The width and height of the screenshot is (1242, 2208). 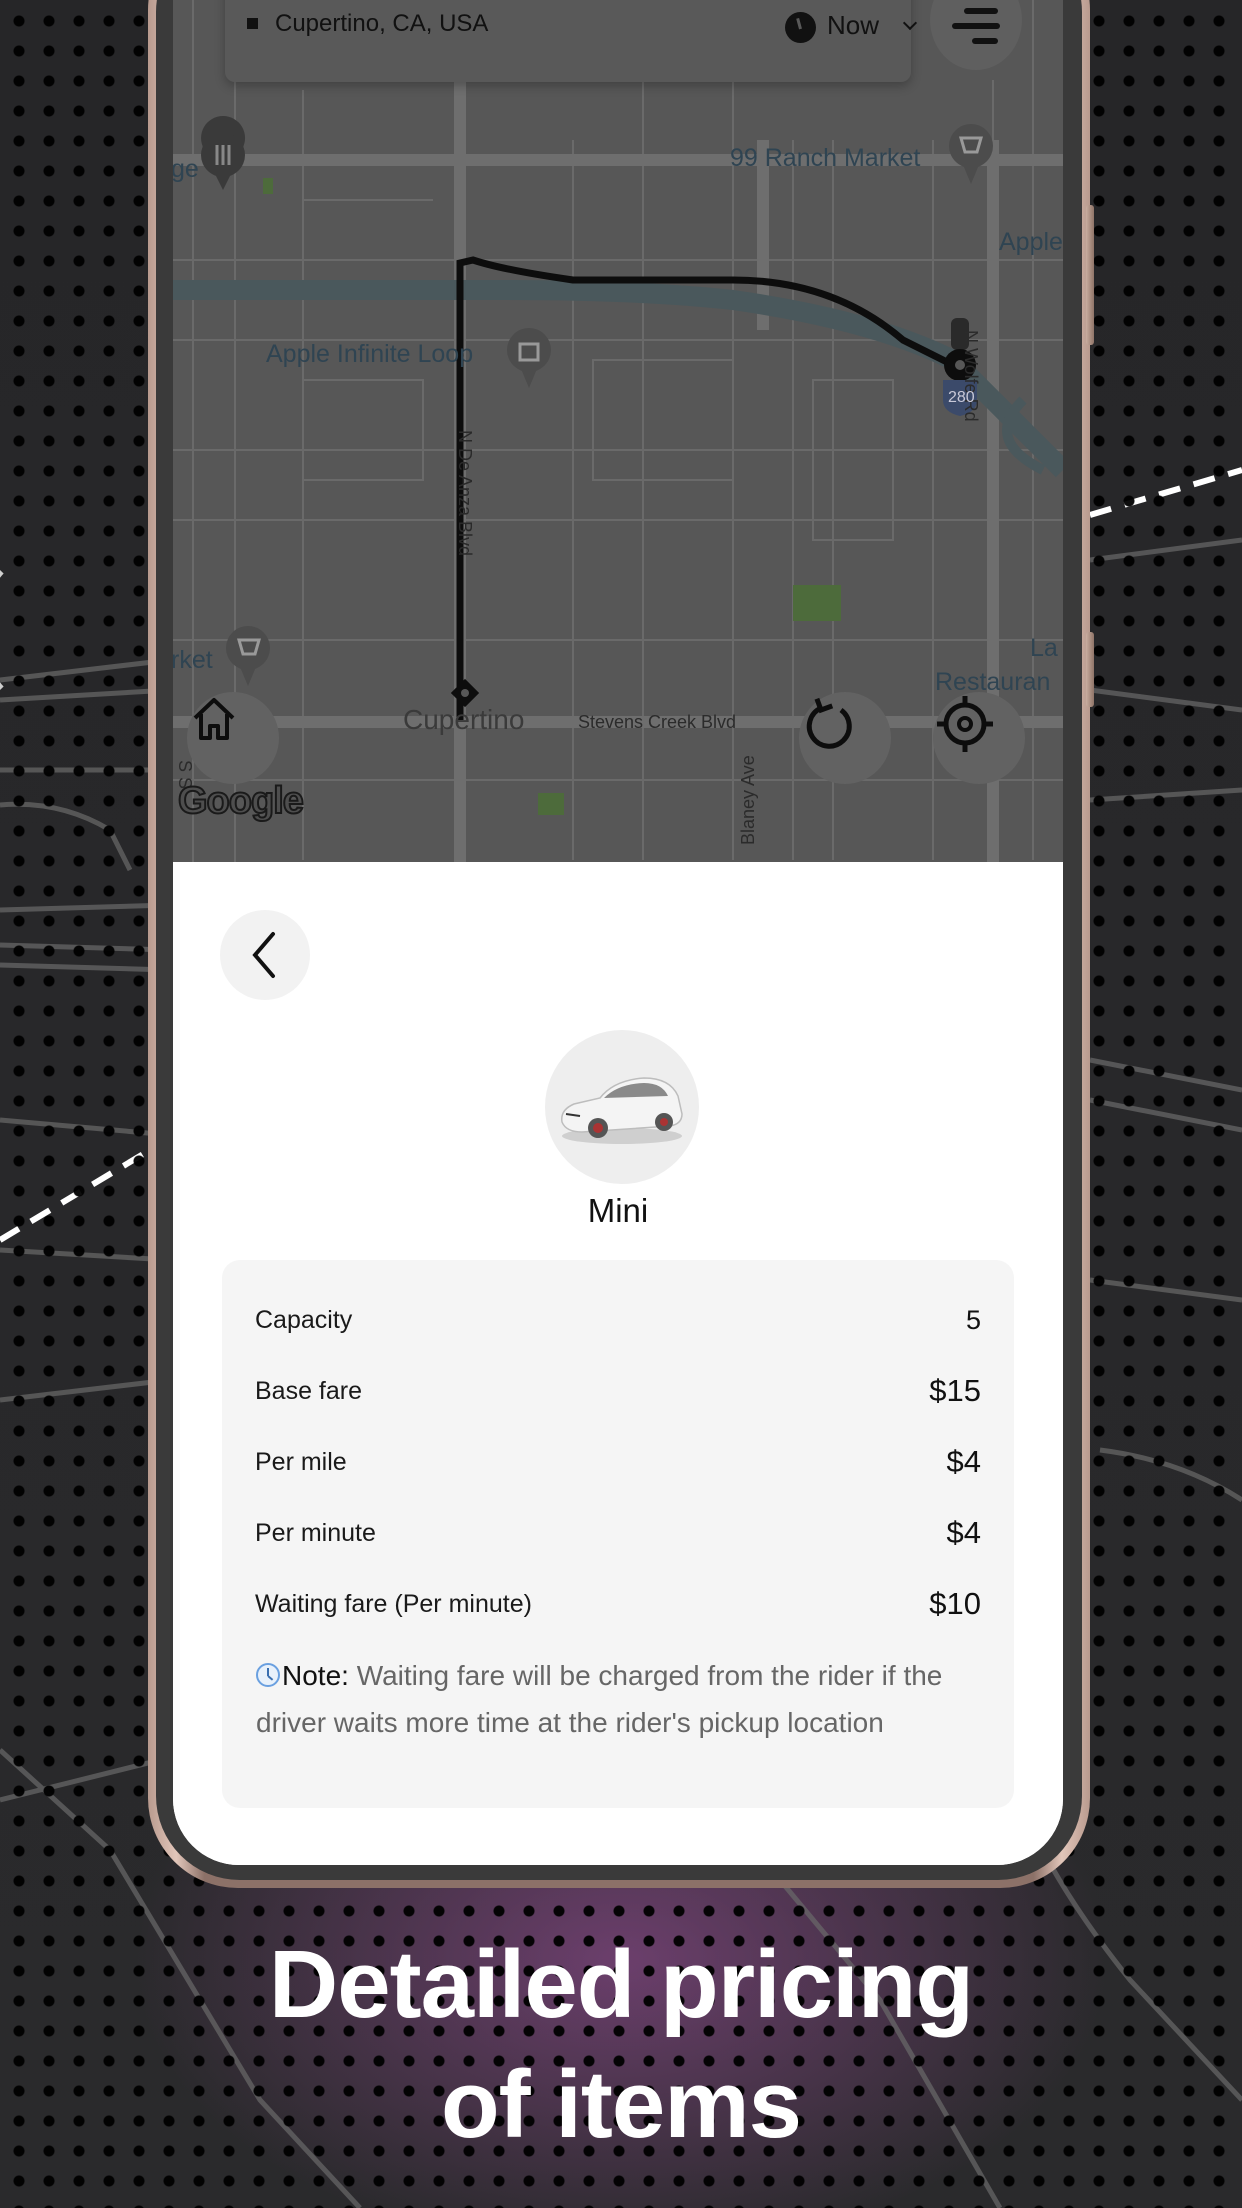 What do you see at coordinates (657, 722) in the screenshot?
I see `map-label-stevens-creek-blvd: Stevens Creek Blvd` at bounding box center [657, 722].